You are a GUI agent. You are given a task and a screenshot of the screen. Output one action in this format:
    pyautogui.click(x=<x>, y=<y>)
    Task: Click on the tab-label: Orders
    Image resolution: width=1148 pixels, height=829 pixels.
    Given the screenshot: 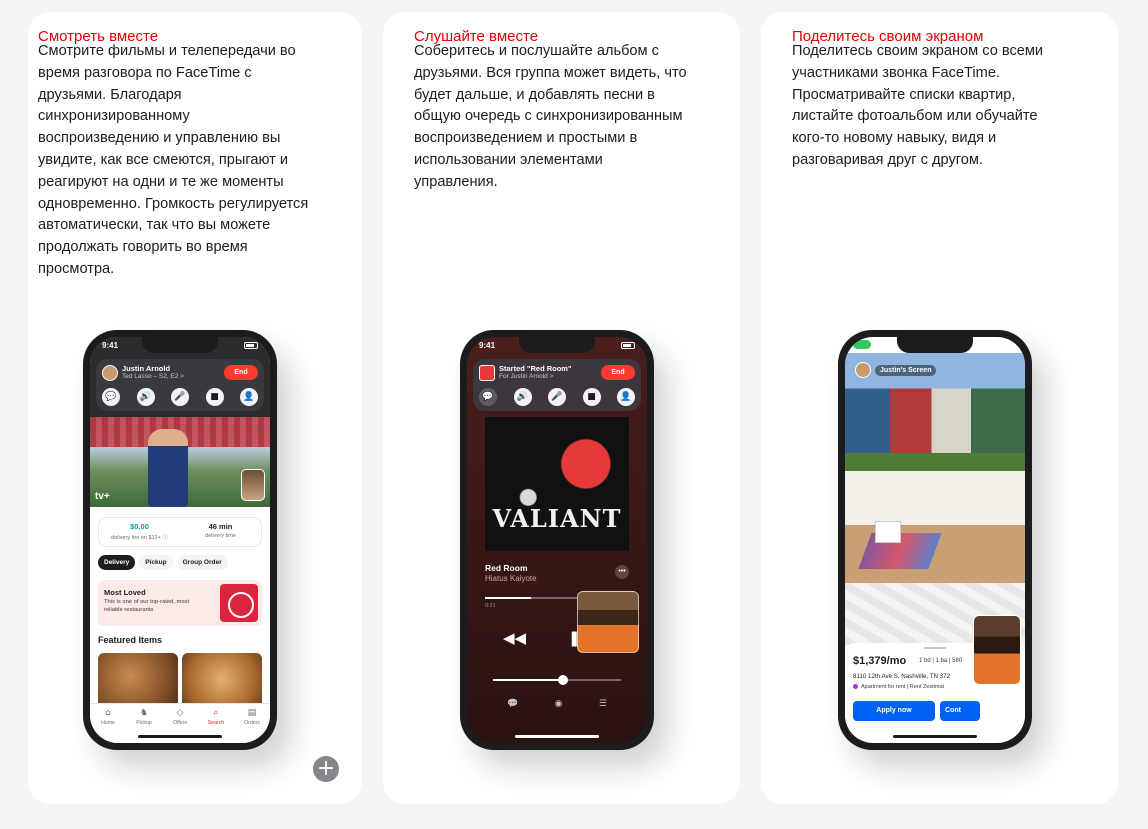 What is the action you would take?
    pyautogui.click(x=252, y=723)
    